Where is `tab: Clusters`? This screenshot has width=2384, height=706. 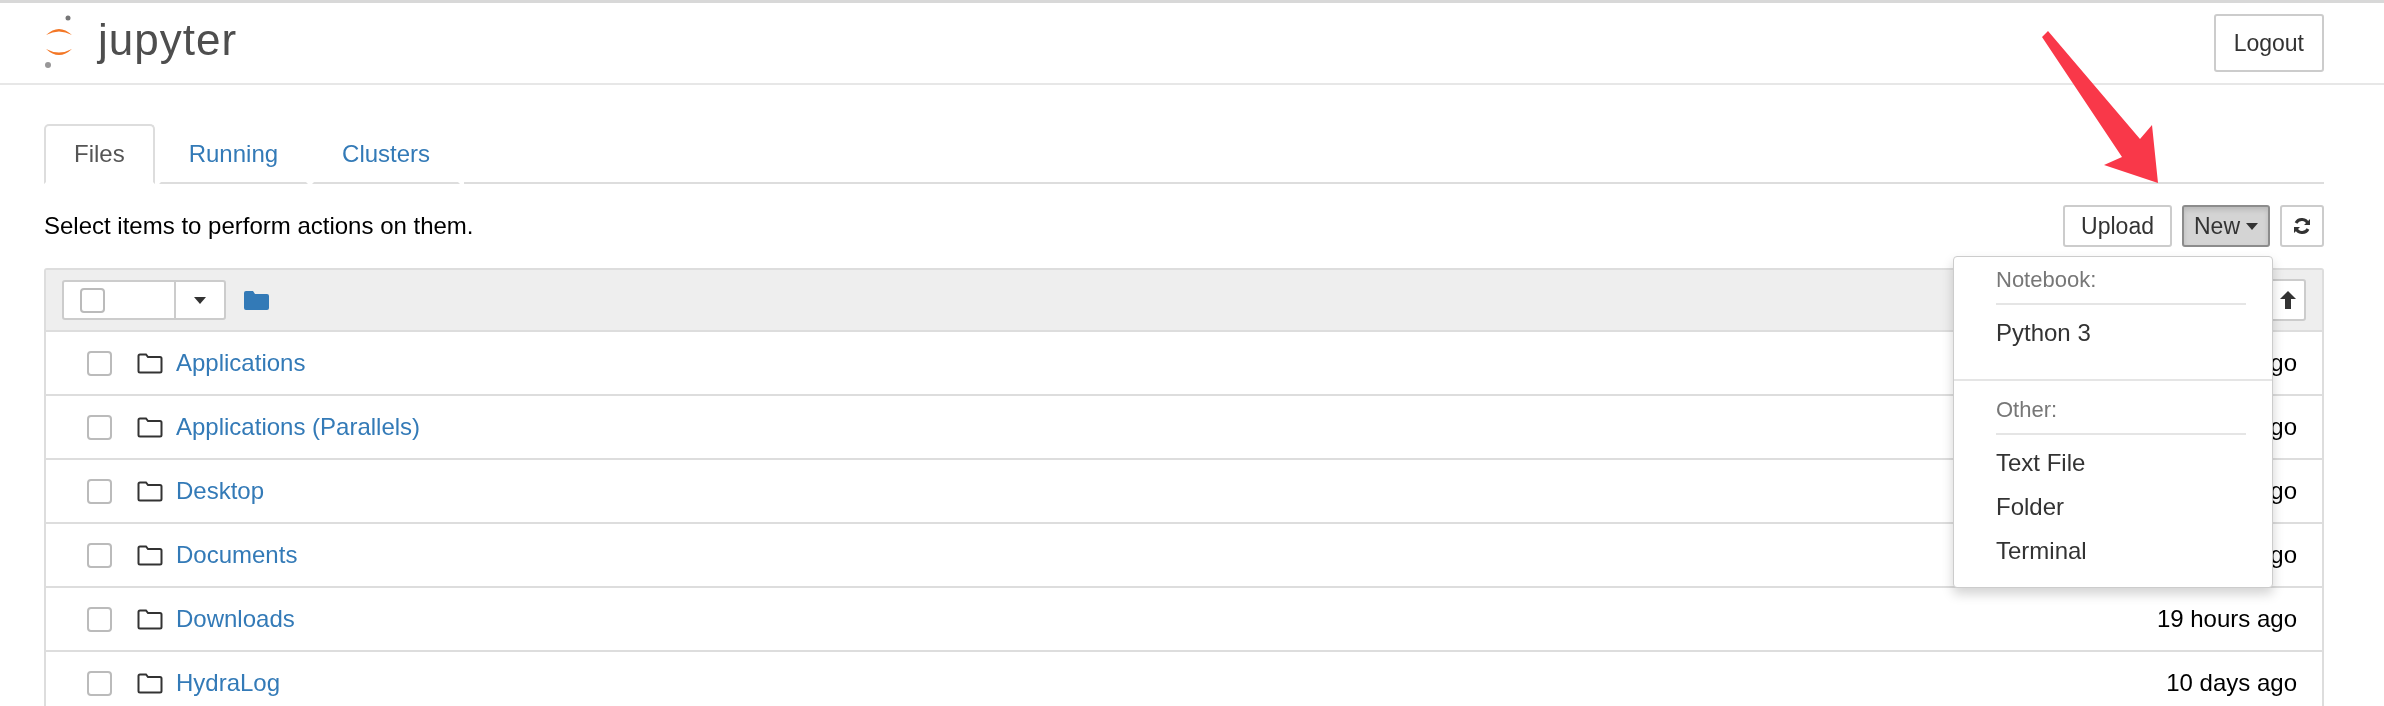
tab: Clusters is located at coordinates (386, 154).